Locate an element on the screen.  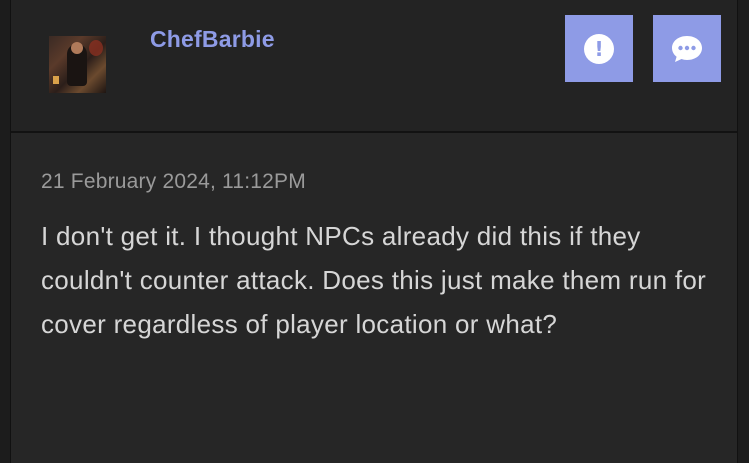
reply-button is located at coordinates (687, 48).